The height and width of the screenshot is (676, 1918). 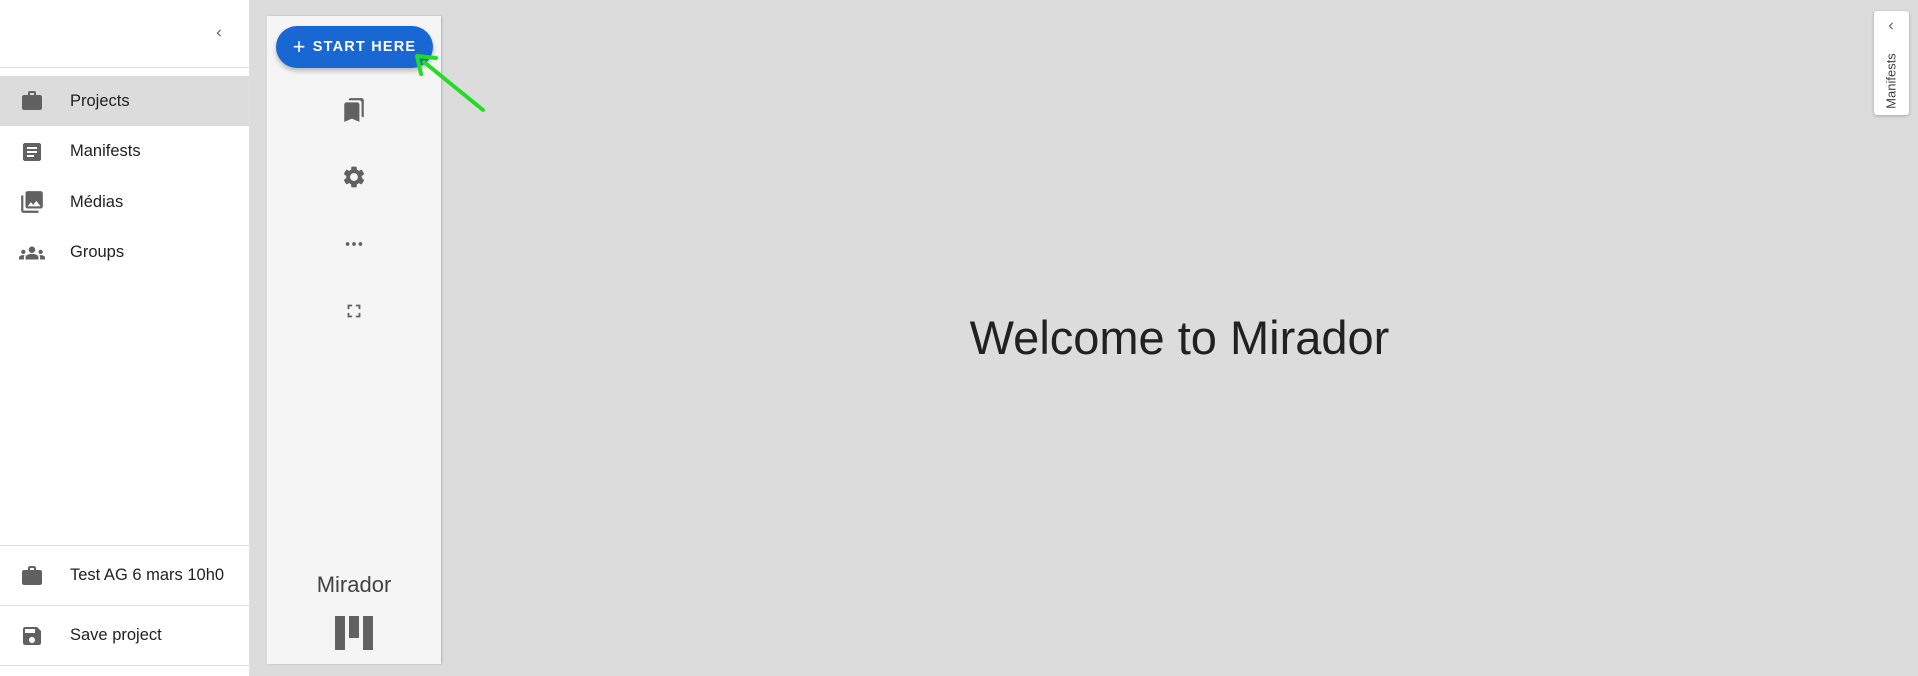 I want to click on sidebar-item-label: Groups, so click(x=97, y=252).